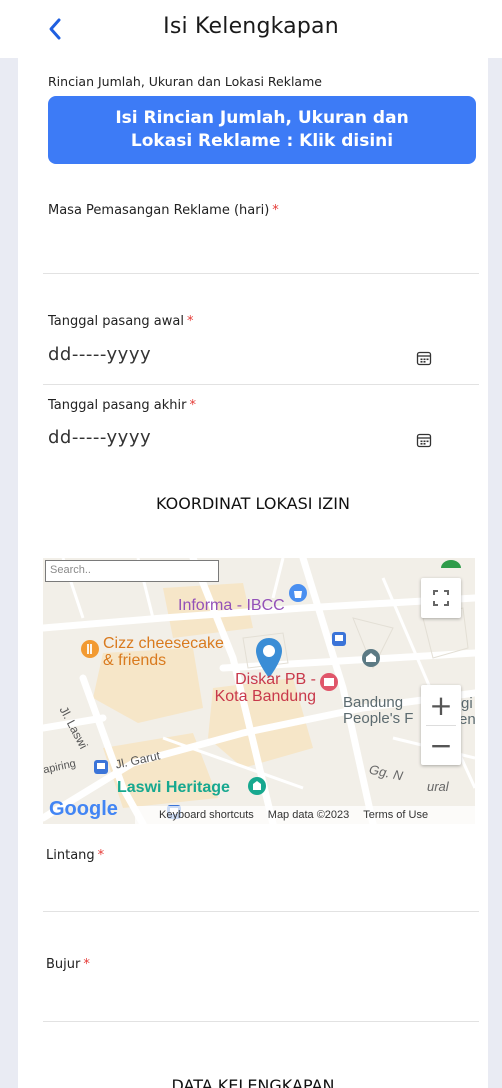 This screenshot has height=1088, width=502. Describe the element at coordinates (99, 354) in the screenshot. I see `tanggal-awal-input: dd-----yyyy` at that location.